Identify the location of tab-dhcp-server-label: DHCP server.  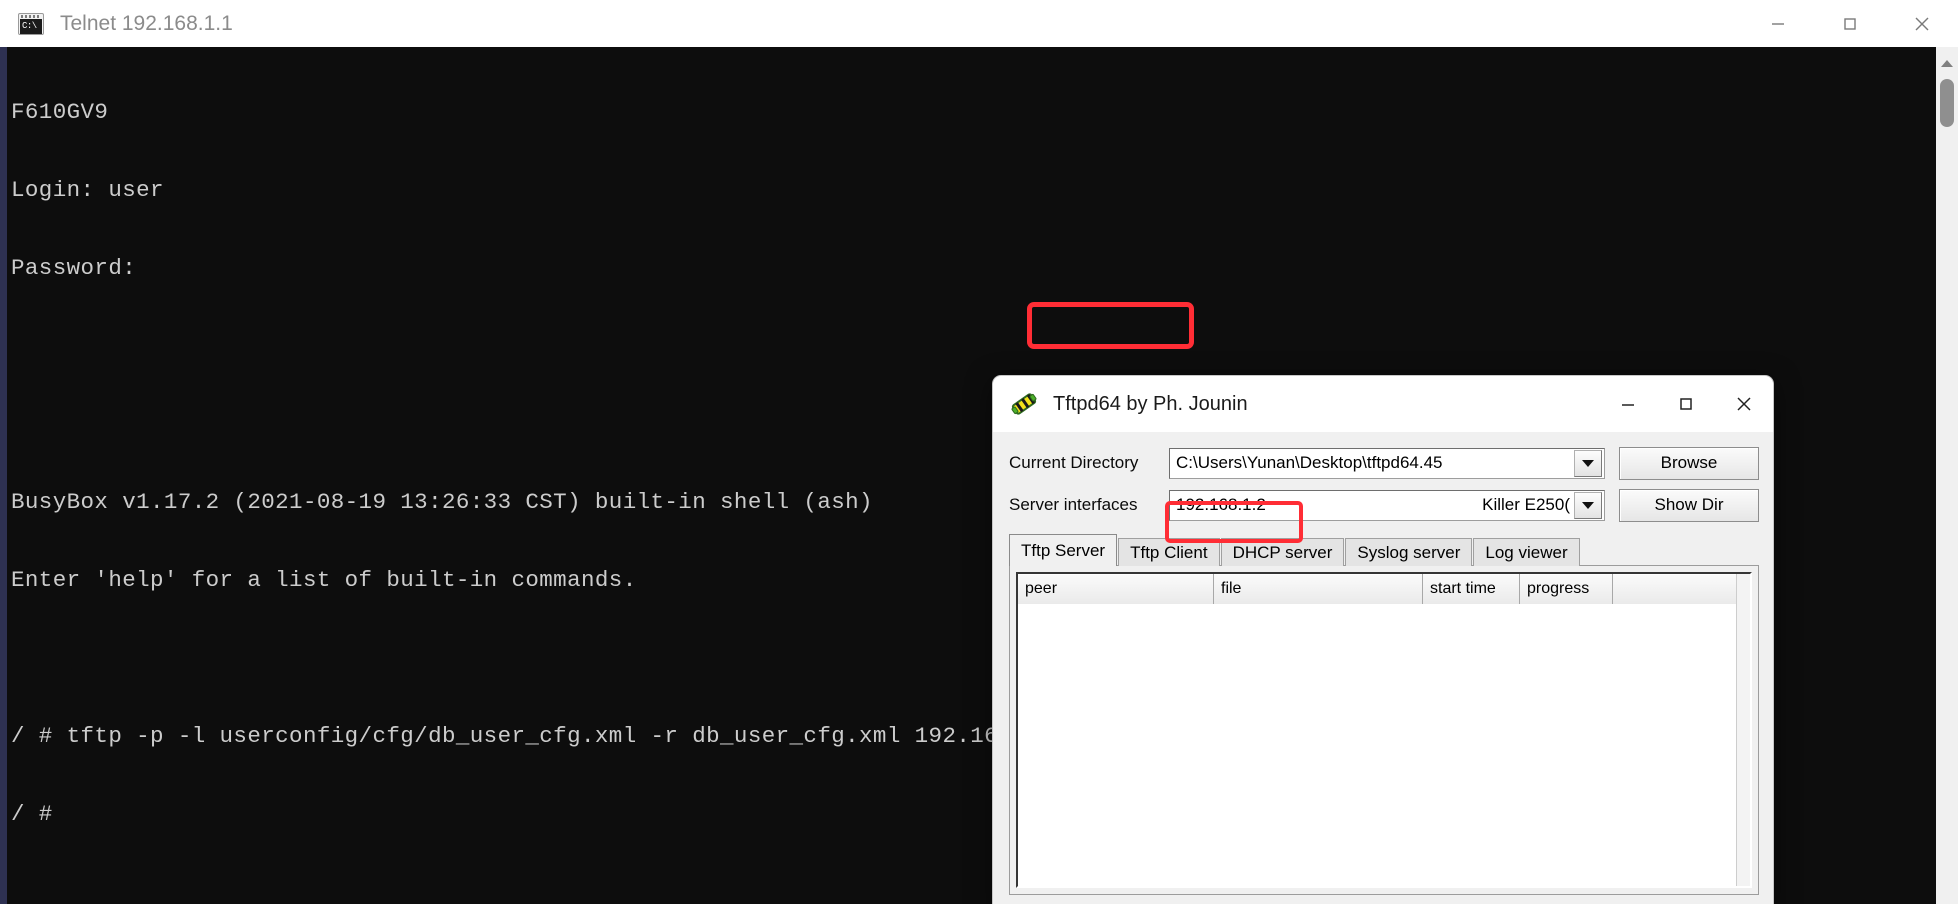
(1282, 552).